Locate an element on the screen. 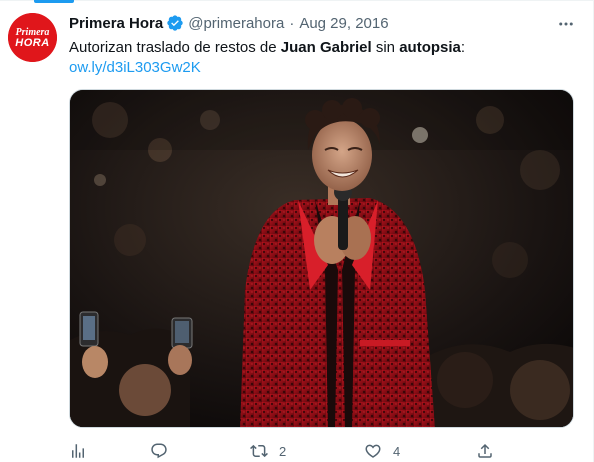 The width and height of the screenshot is (594, 462). reply-button is located at coordinates (159, 451).